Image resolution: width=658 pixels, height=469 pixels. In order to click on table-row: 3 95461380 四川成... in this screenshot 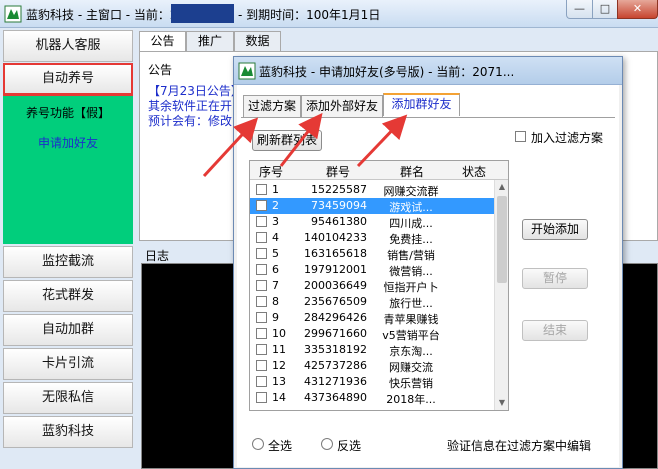, I will do `click(372, 222)`.